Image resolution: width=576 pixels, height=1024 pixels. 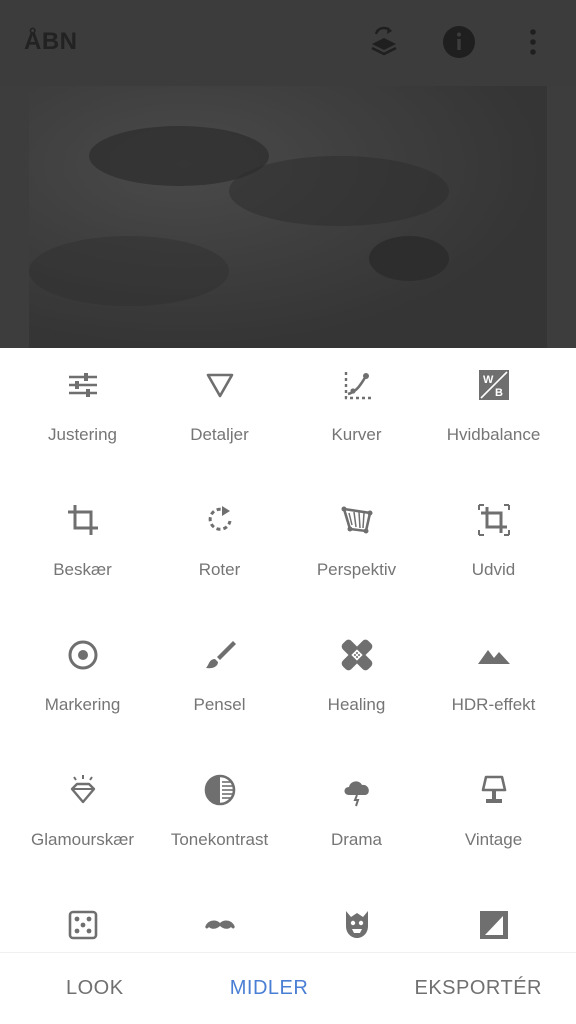 I want to click on tonal-contrast-icon, so click(x=219, y=790).